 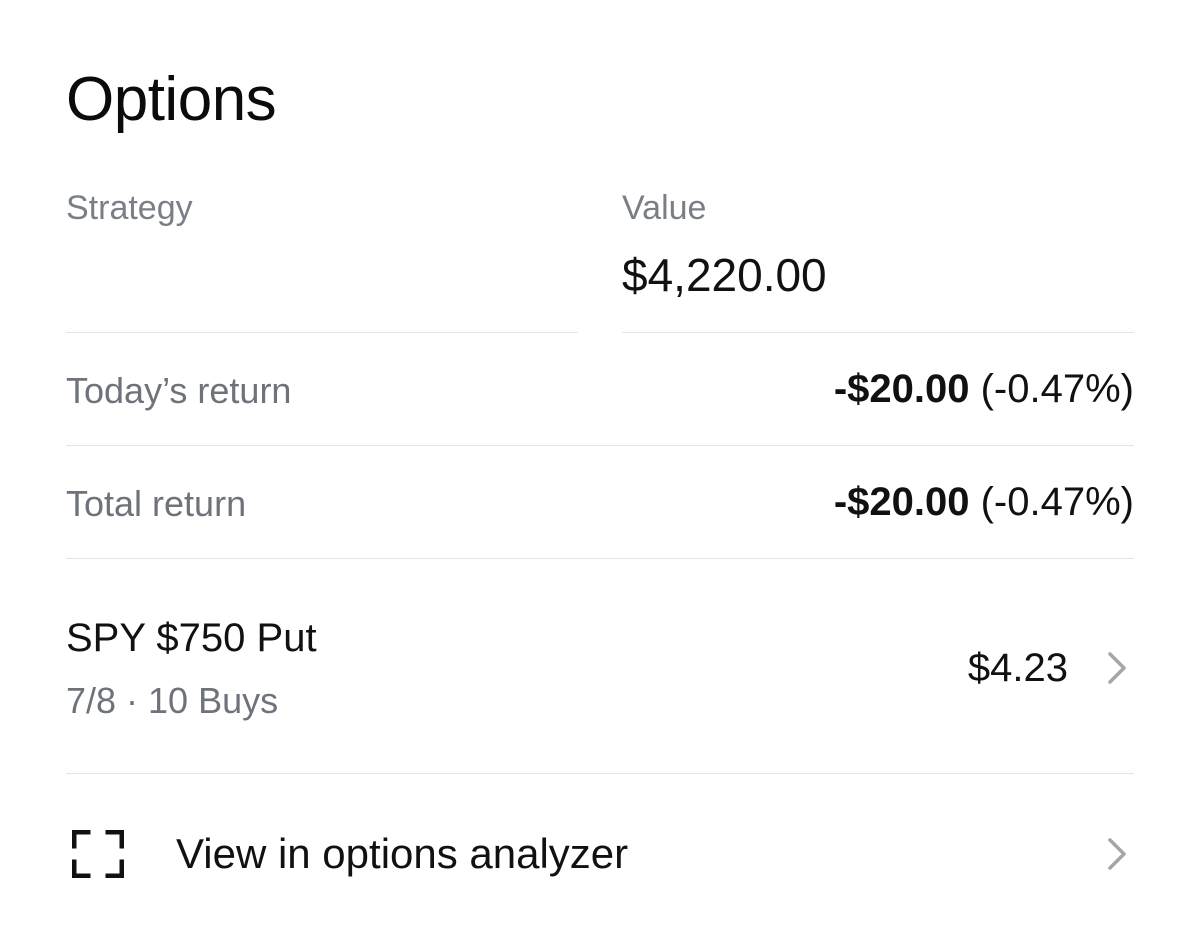 What do you see at coordinates (191, 638) in the screenshot?
I see `position-name: SPY $750 Put` at bounding box center [191, 638].